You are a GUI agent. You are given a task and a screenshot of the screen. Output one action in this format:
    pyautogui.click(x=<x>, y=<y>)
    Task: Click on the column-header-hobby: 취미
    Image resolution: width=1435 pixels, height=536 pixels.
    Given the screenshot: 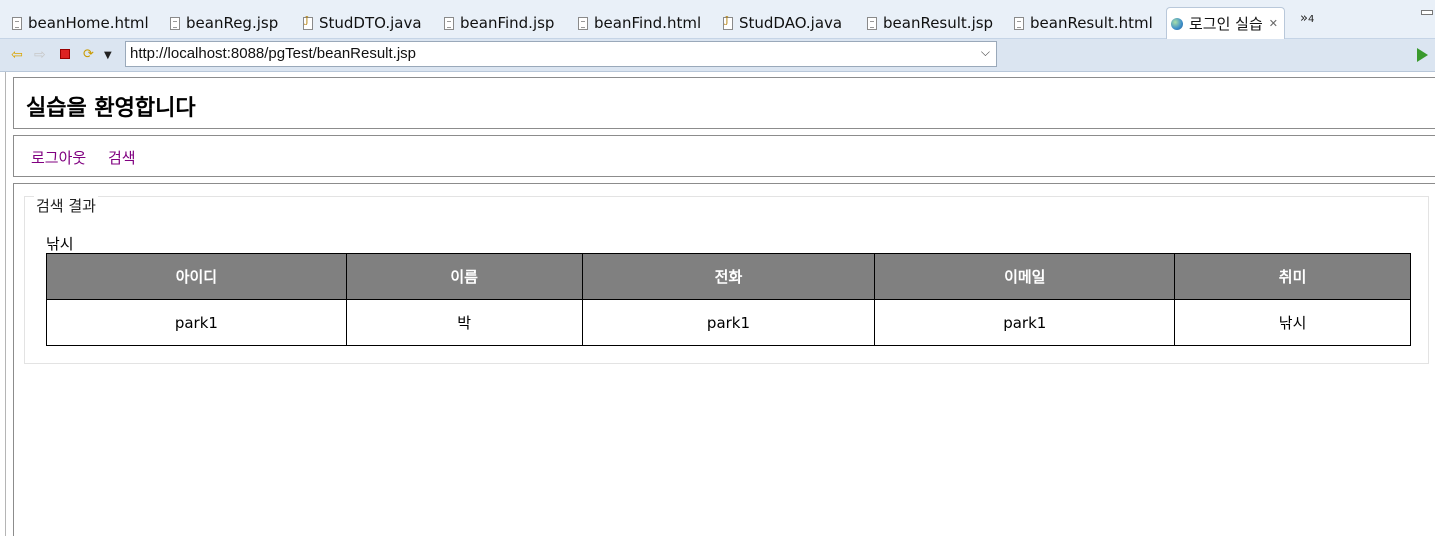 What is the action you would take?
    pyautogui.click(x=1292, y=276)
    